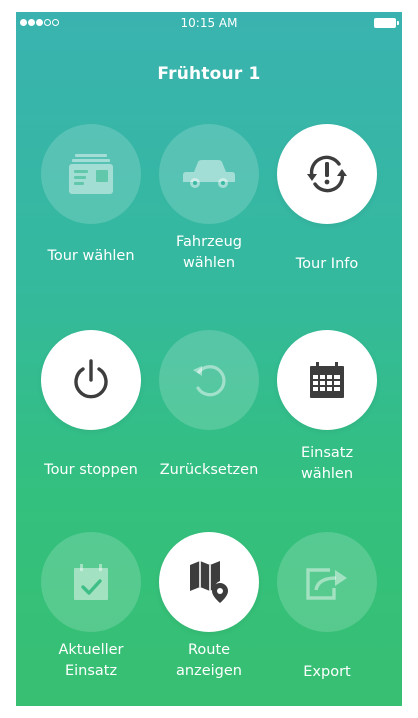 The width and height of the screenshot is (418, 718). I want to click on reset-icon, so click(209, 381).